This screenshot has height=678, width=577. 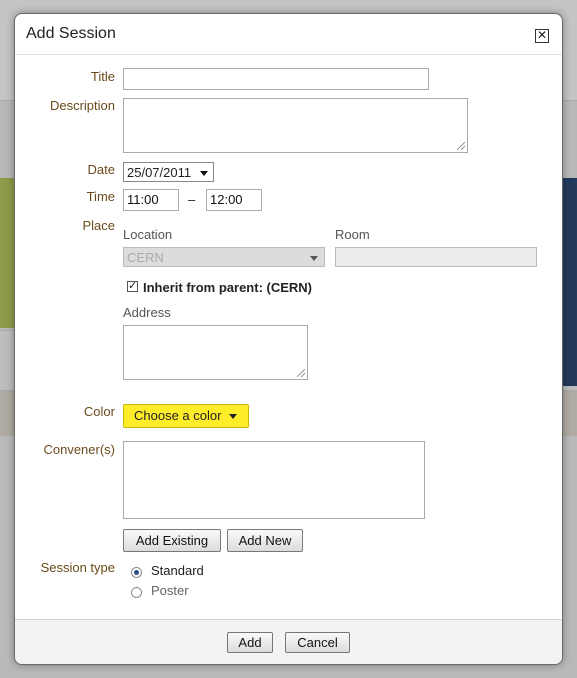 I want to click on location-value: CERN, so click(x=145, y=257).